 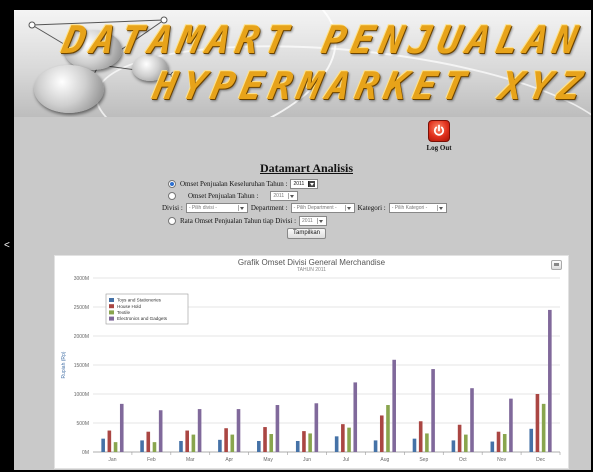 I want to click on department-select-value: - Pilih Department -, so click(x=315, y=208).